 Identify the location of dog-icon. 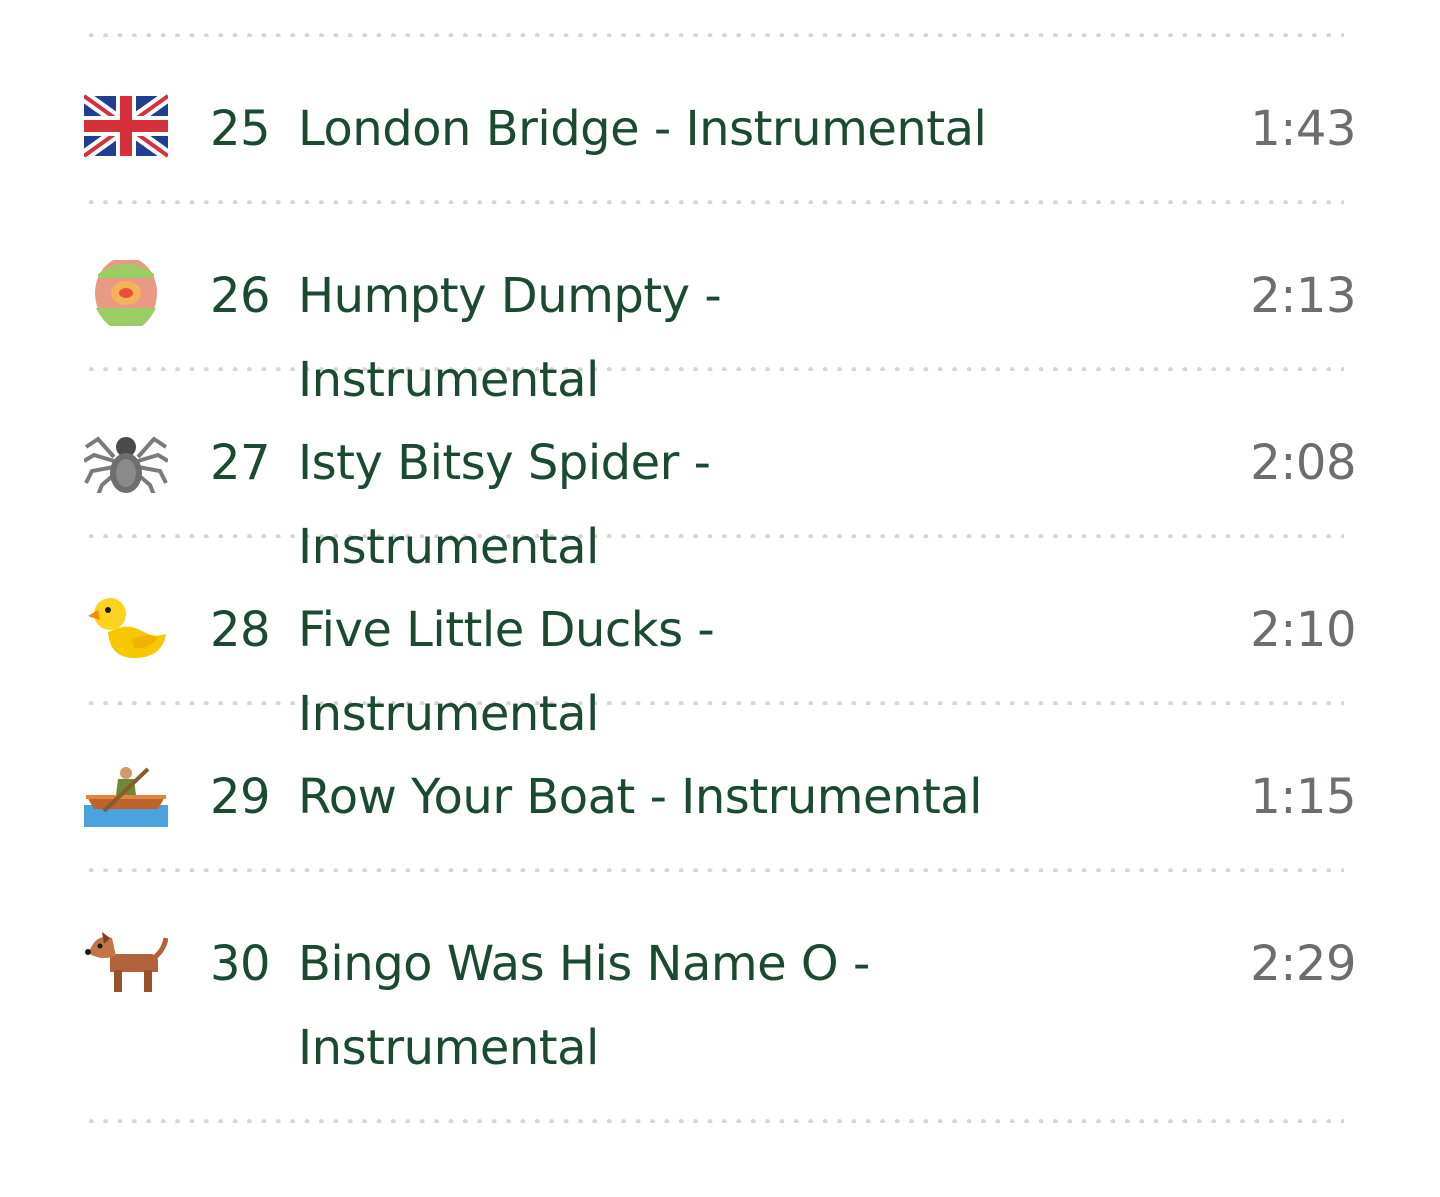
(126, 961).